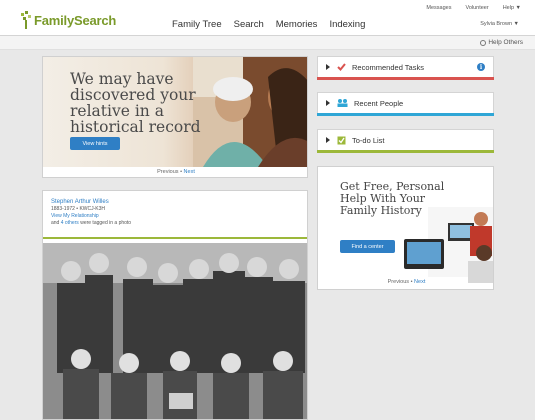 The image size is (535, 420). What do you see at coordinates (175, 238) in the screenshot?
I see `photo-divider` at bounding box center [175, 238].